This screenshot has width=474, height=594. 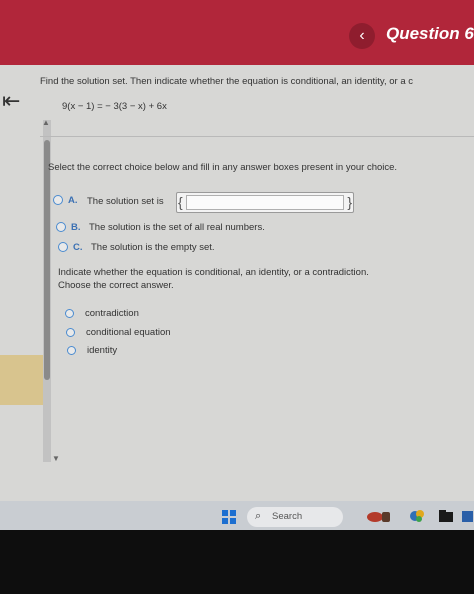 I want to click on side-highlight, so click(x=22, y=380).